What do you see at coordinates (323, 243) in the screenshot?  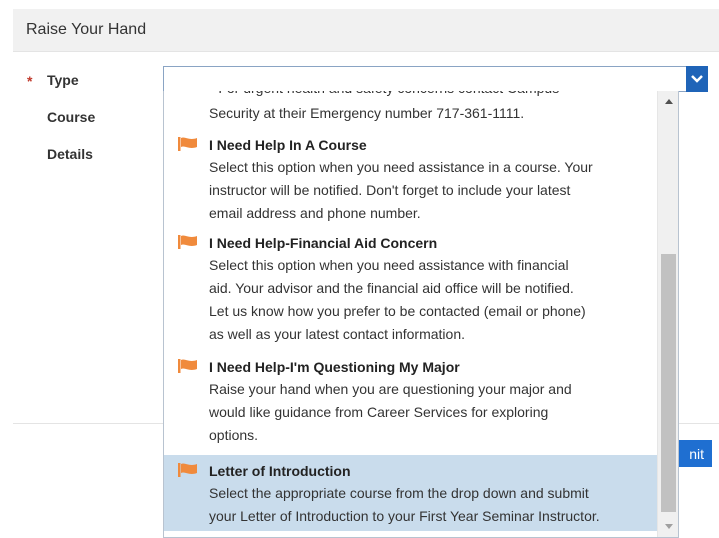 I see `option-title: I Need Help-Financial Aid Concern` at bounding box center [323, 243].